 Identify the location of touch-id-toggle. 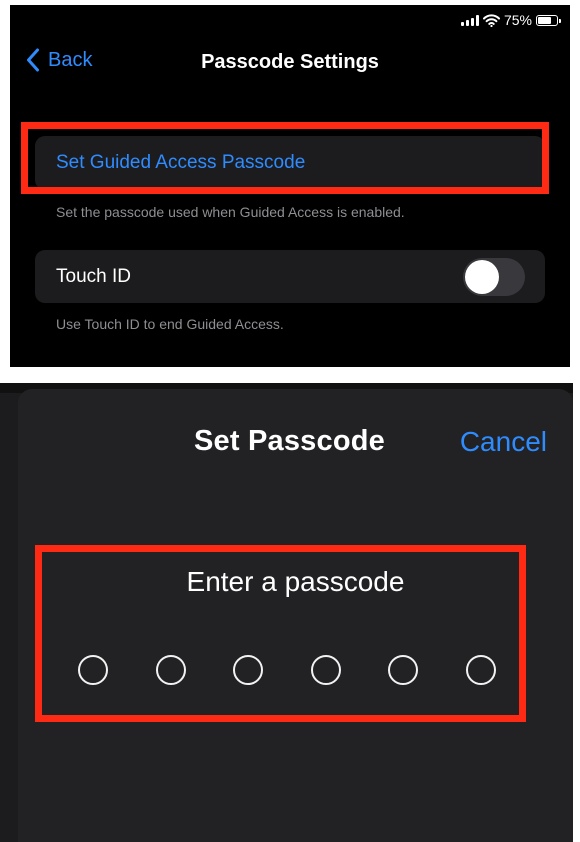
(494, 276).